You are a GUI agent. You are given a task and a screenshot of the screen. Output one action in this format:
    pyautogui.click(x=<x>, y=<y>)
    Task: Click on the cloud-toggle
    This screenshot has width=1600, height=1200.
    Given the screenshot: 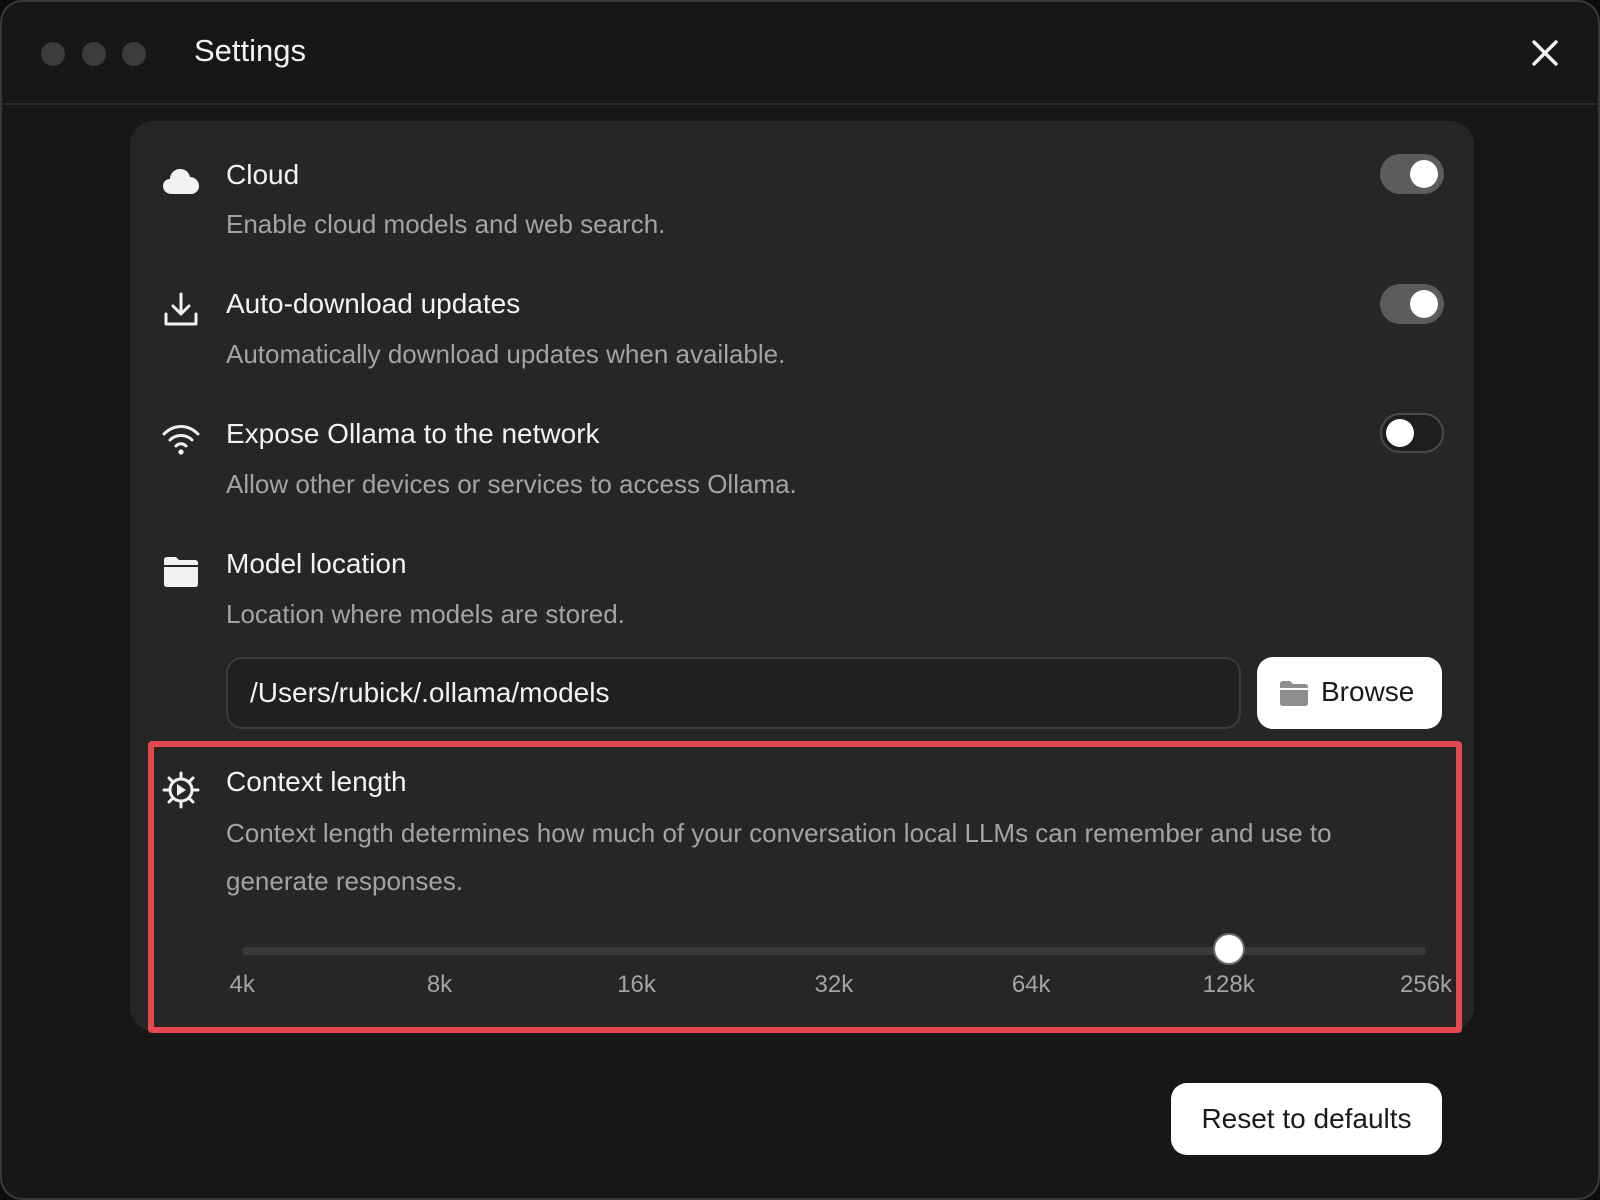 What is the action you would take?
    pyautogui.click(x=1412, y=174)
    